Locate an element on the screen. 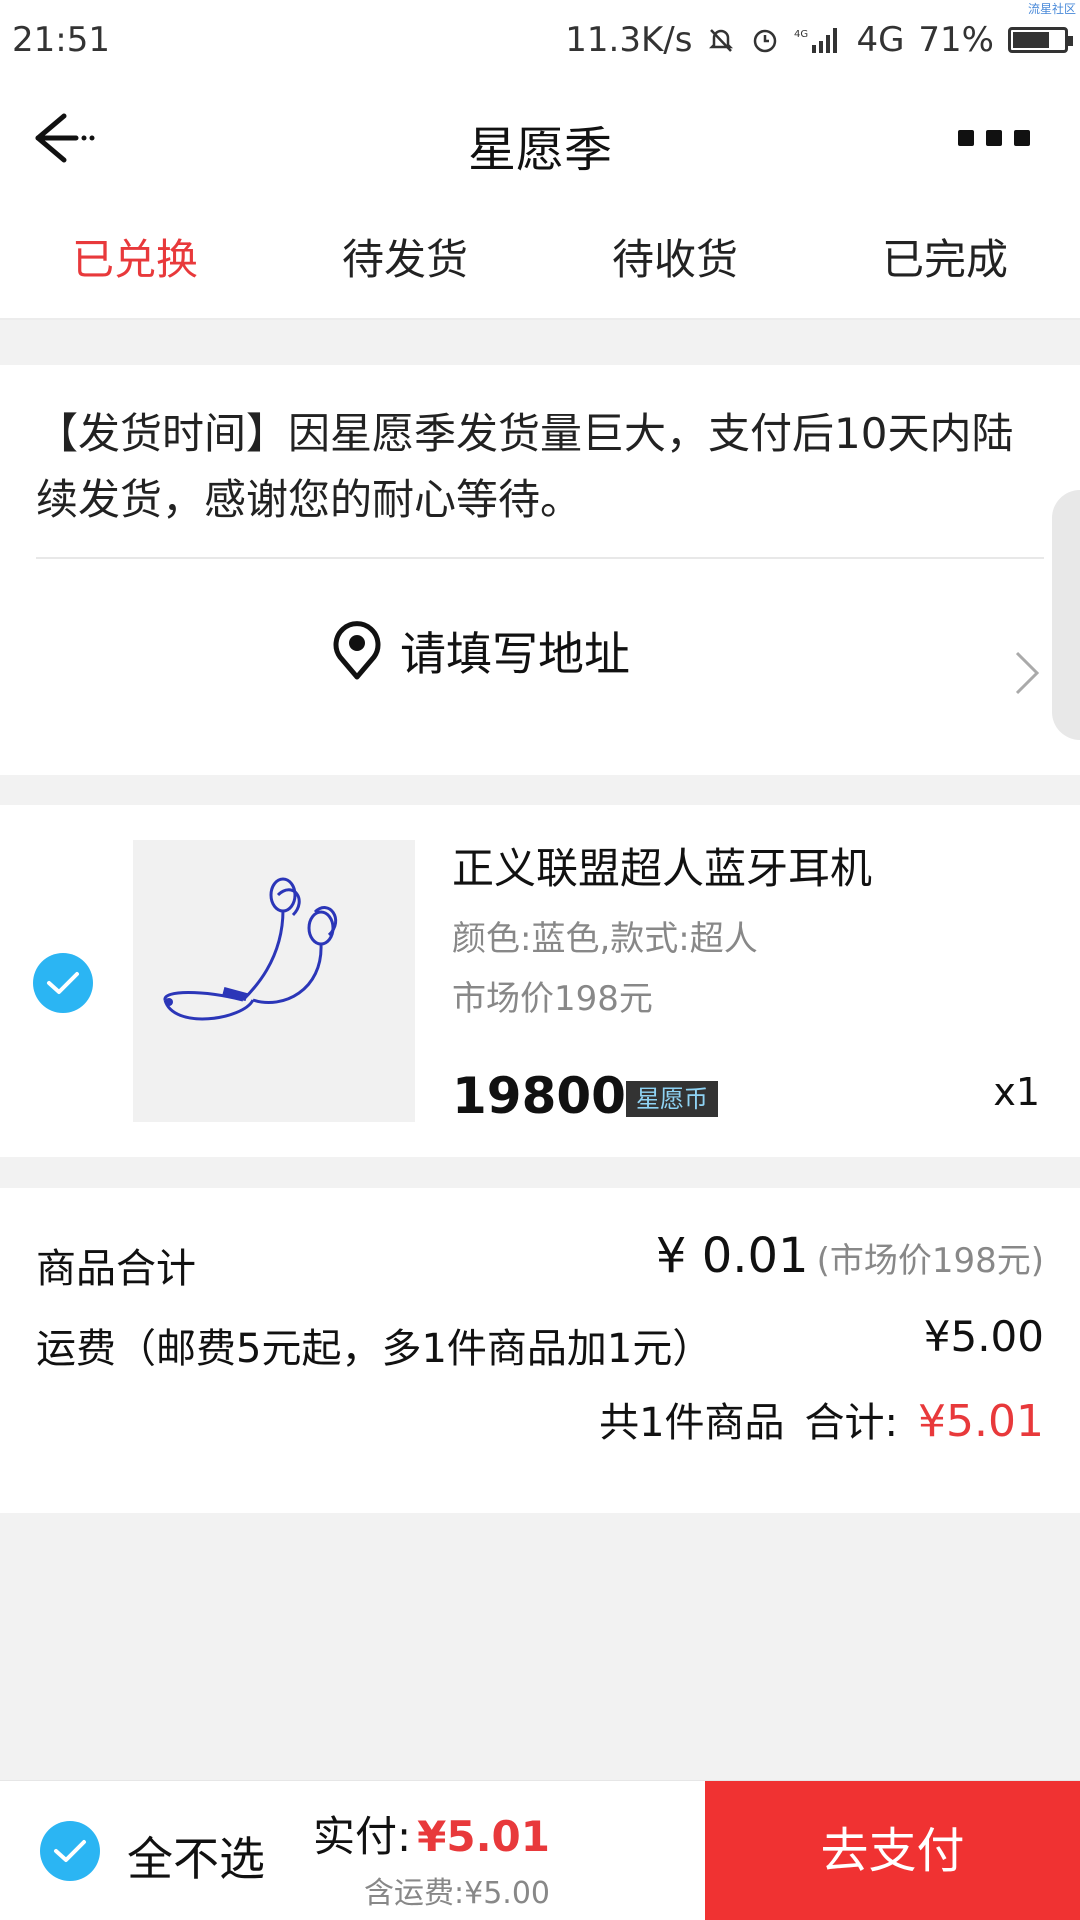 This screenshot has width=1080, height=1920. order-status-tabs: 已兑换 待发货 待收货 已完成 is located at coordinates (540, 260).